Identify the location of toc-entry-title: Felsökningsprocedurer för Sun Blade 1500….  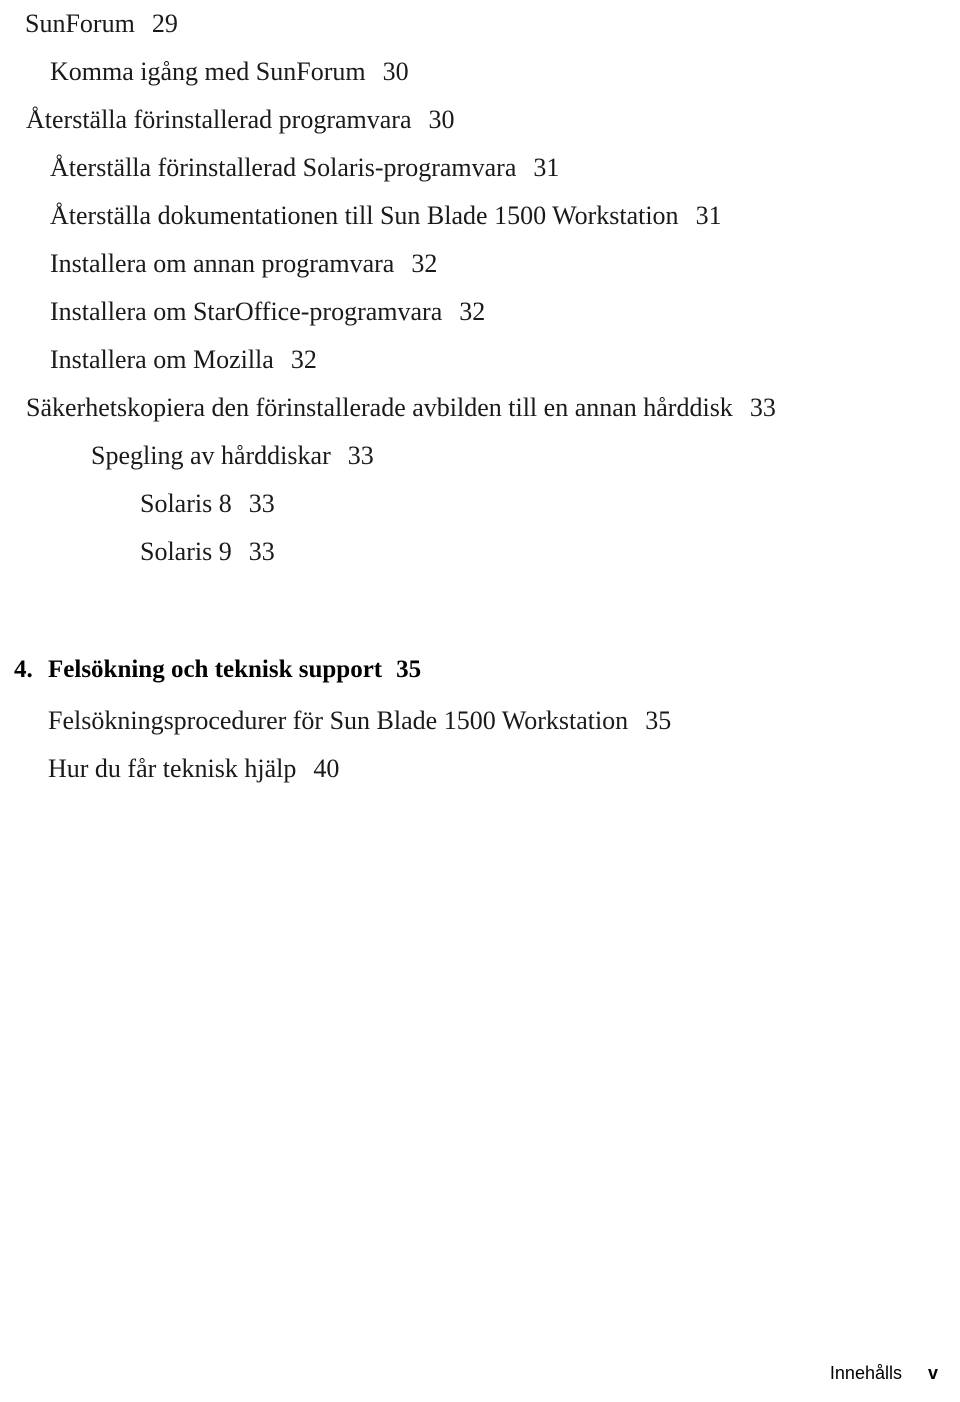
(338, 720).